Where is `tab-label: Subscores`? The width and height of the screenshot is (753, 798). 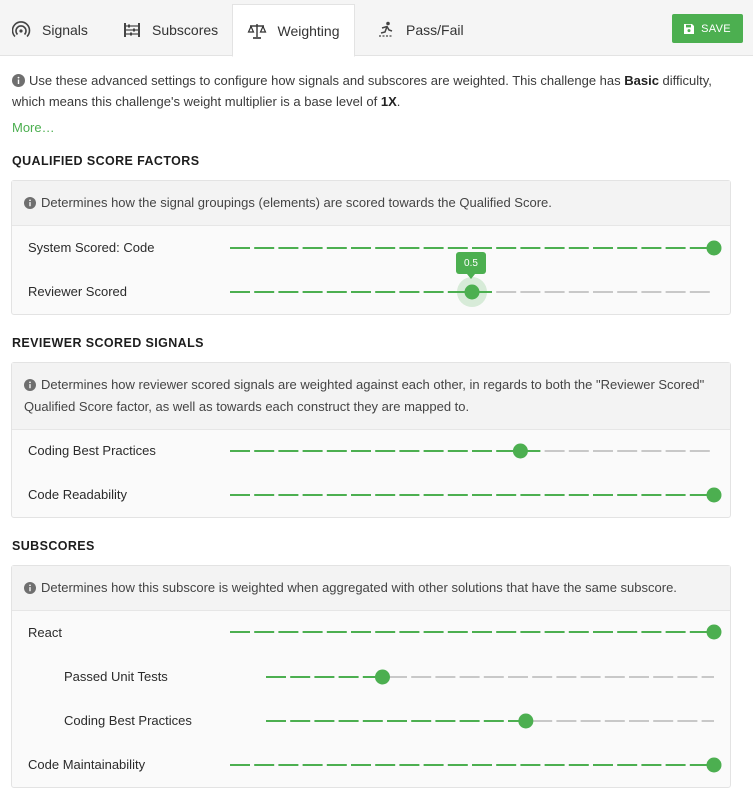
tab-label: Subscores is located at coordinates (185, 30).